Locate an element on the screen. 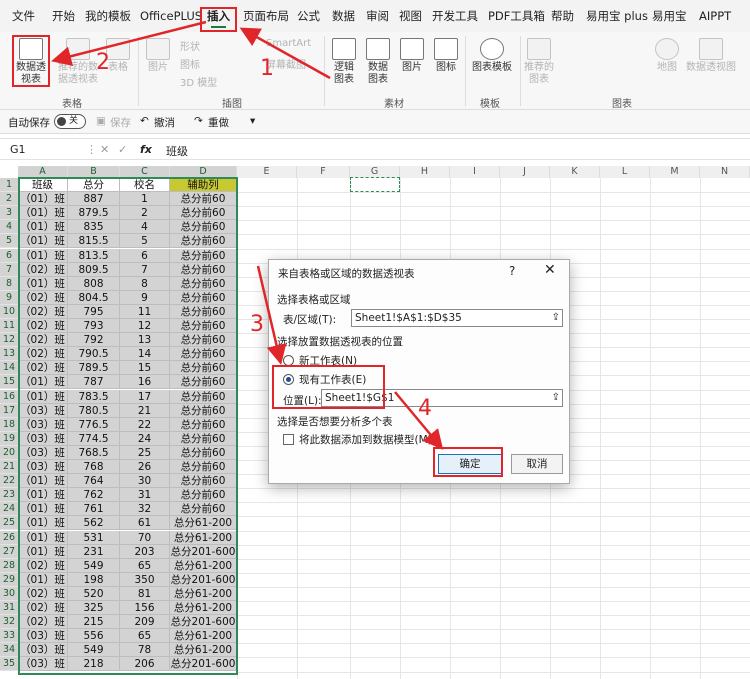  menu-home: 开始 is located at coordinates (63, 16).